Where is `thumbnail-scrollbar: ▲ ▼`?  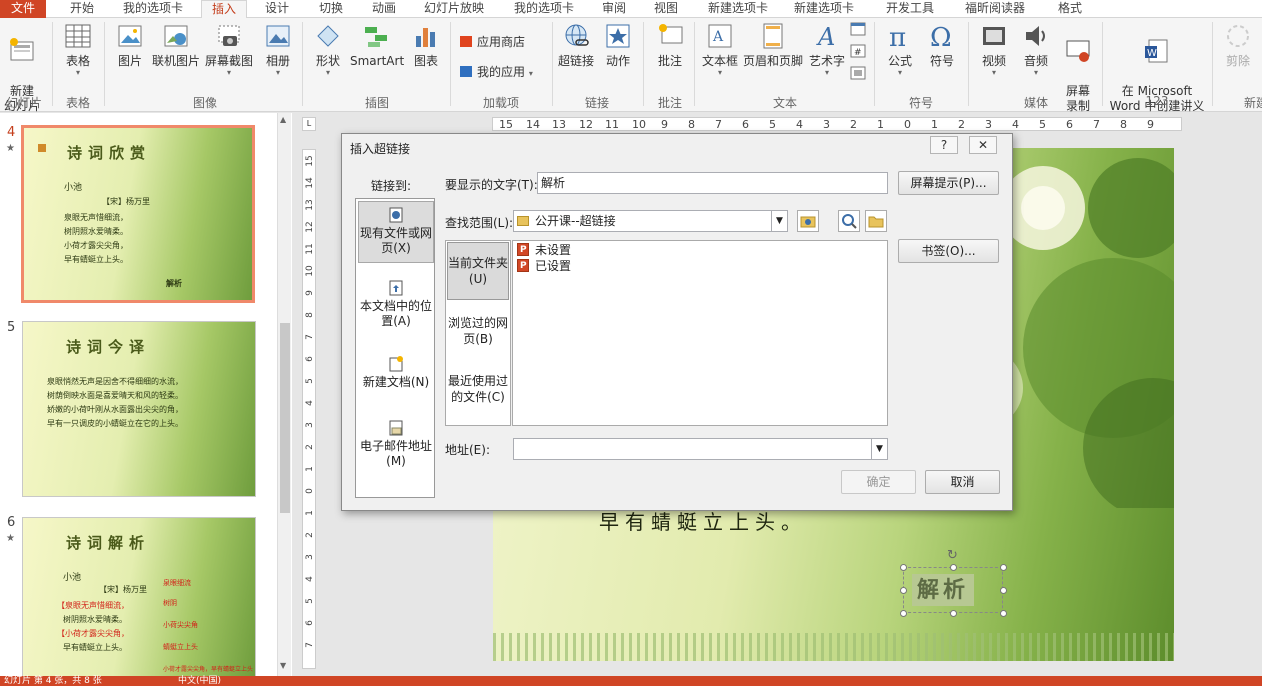 thumbnail-scrollbar: ▲ ▼ is located at coordinates (284, 394).